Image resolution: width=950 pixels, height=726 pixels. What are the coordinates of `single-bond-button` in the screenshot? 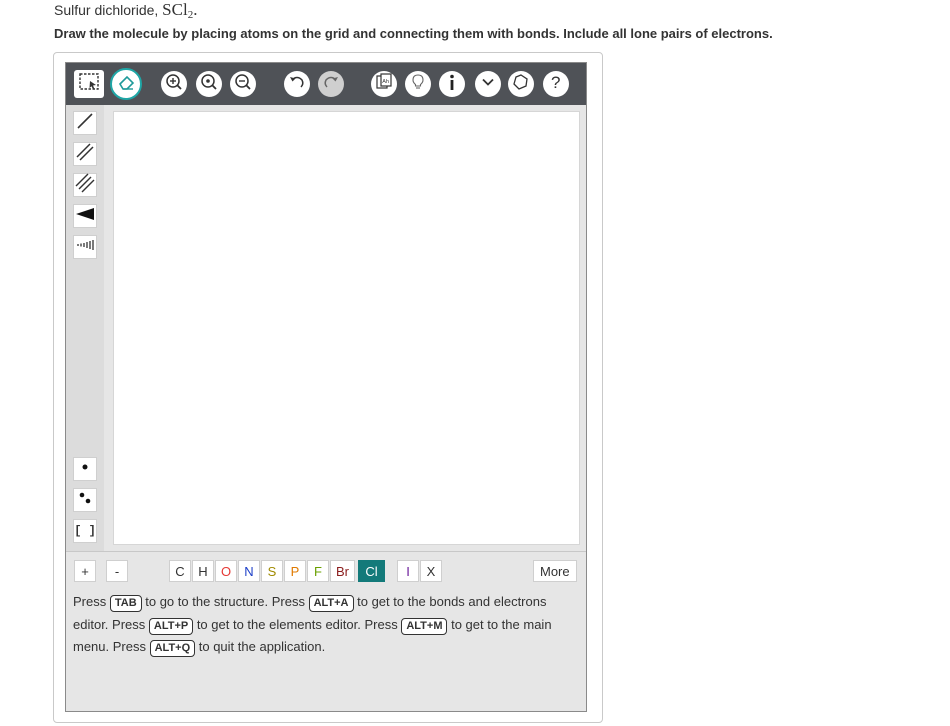 It's located at (85, 123).